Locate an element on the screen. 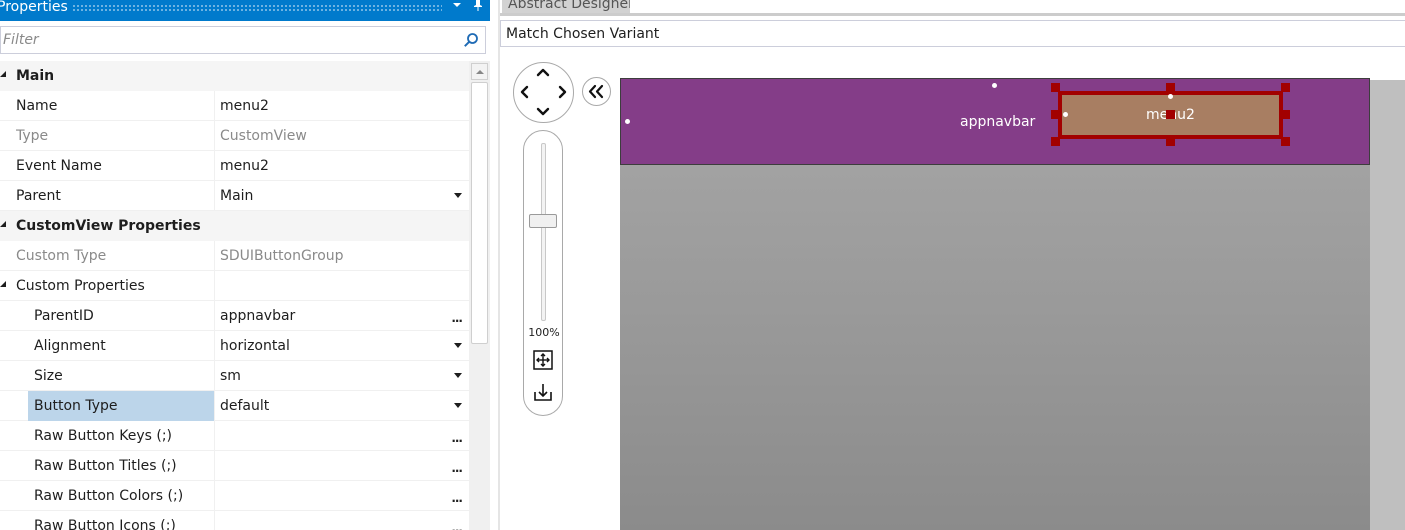  zoom-control: 100% is located at coordinates (543, 273).